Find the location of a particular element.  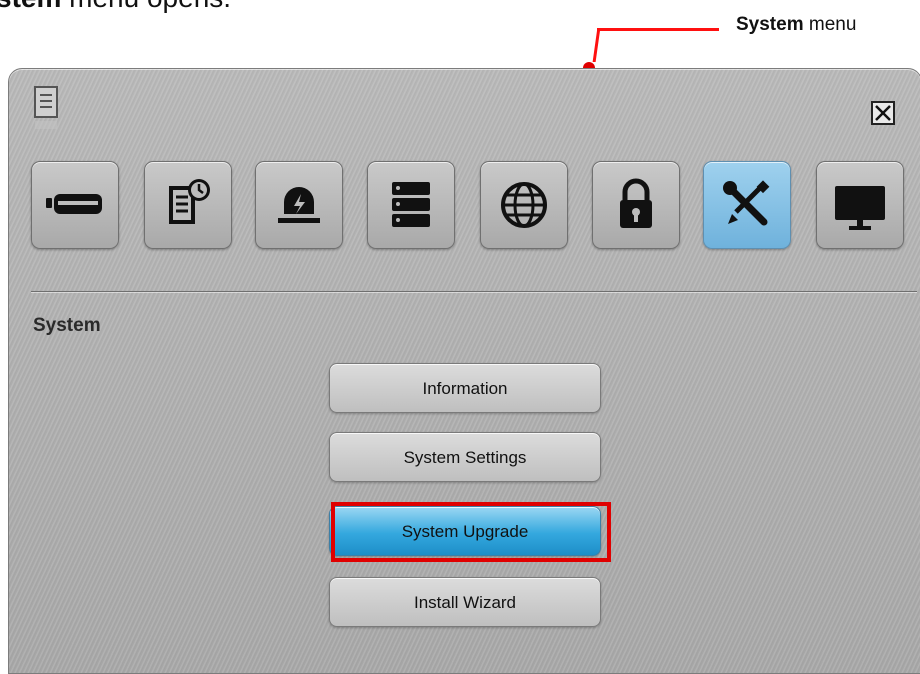

tab-security is located at coordinates (636, 205).